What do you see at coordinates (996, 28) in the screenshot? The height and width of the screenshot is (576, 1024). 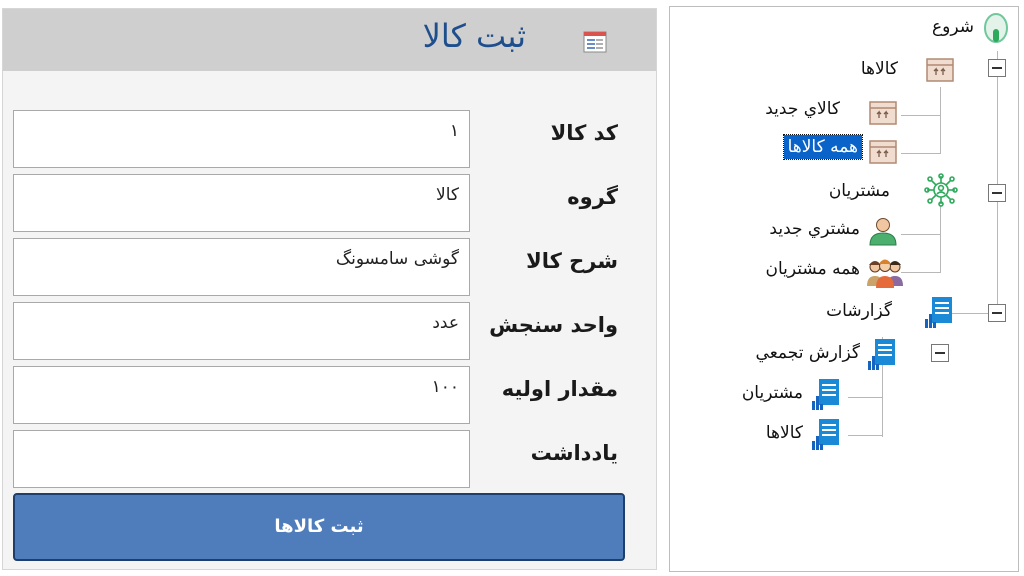 I see `start-icon` at bounding box center [996, 28].